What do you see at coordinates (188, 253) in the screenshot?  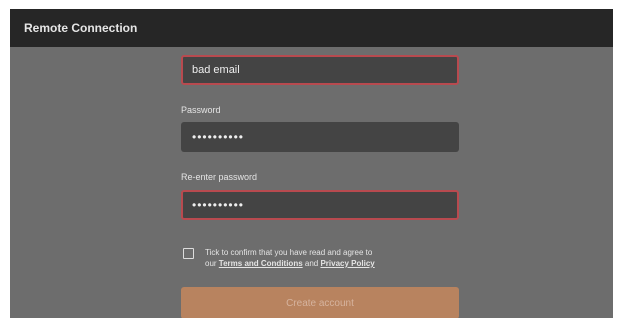 I see `terms-checkbox` at bounding box center [188, 253].